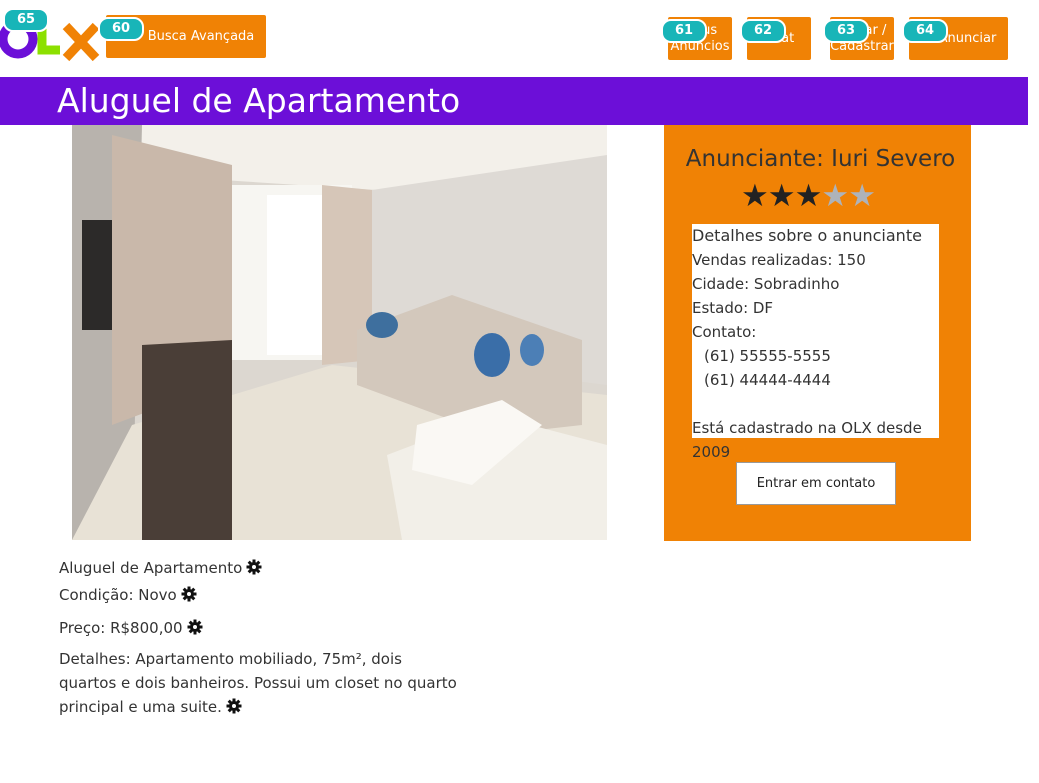 This screenshot has height=783, width=1039. I want to click on seller-rating: ★★★★★, so click(808, 196).